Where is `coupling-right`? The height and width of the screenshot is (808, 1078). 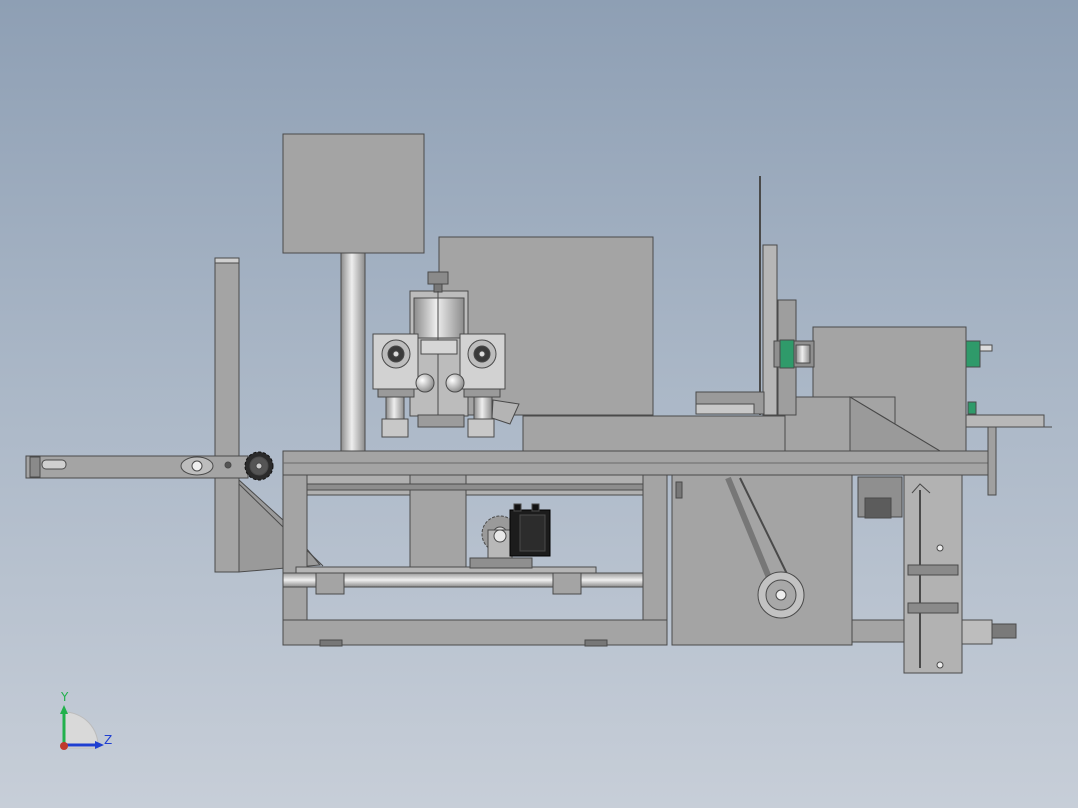
coupling-right is located at coordinates (979, 377).